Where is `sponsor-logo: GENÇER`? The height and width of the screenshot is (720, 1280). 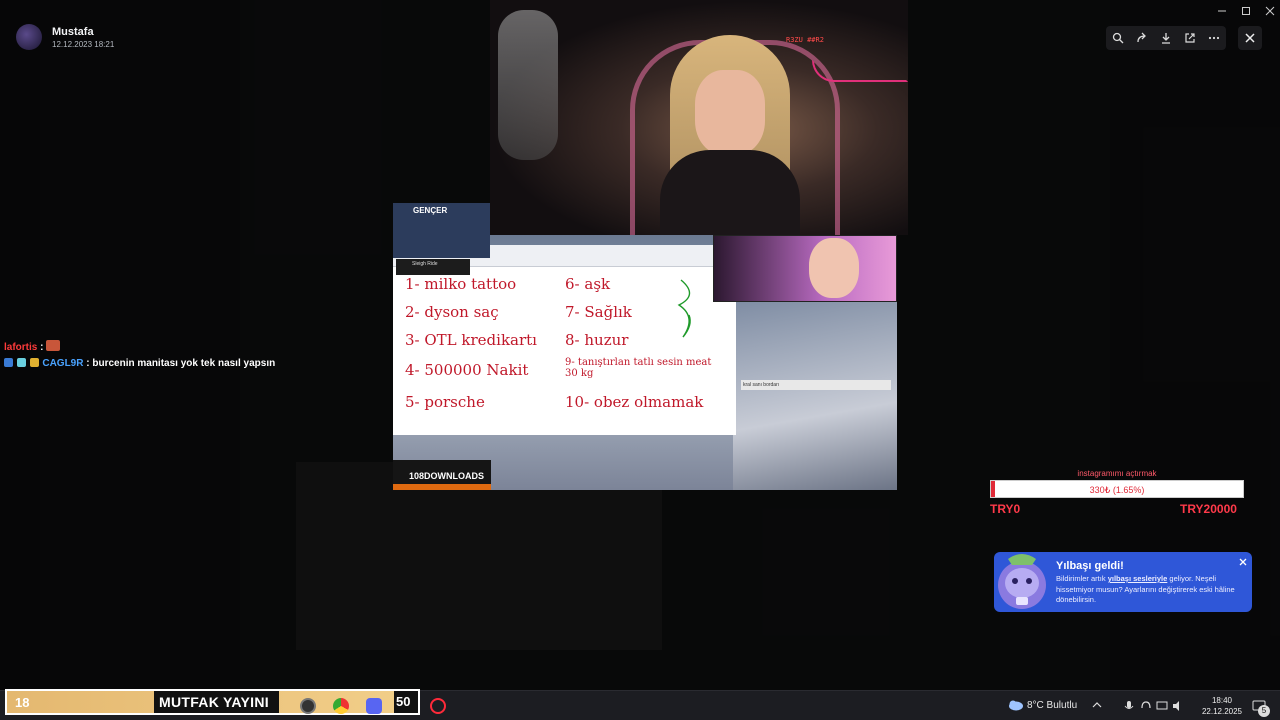 sponsor-logo: GENÇER is located at coordinates (441, 230).